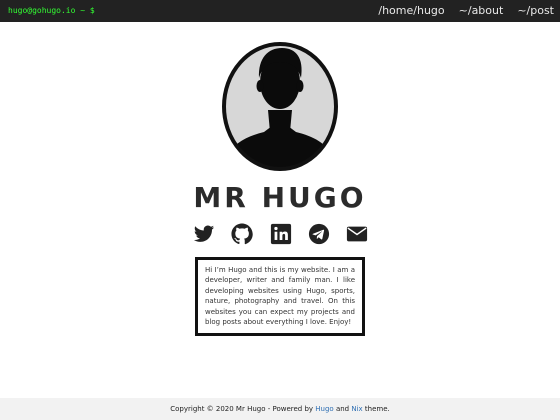 Image resolution: width=560 pixels, height=420 pixels. I want to click on nav-menu: /home/hugo ~/about ~/post, so click(466, 10).